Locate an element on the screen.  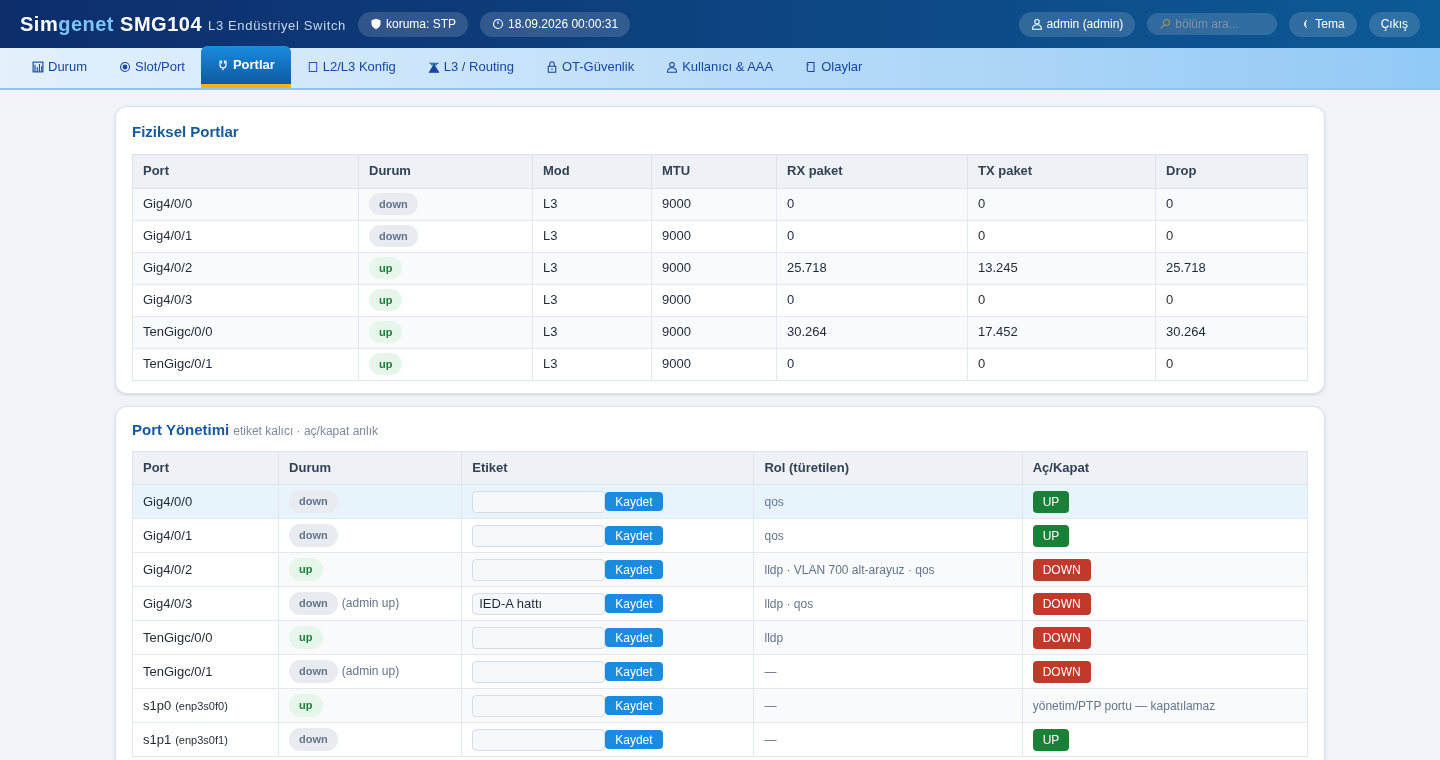
nav-tab: Portlar is located at coordinates (245, 67).